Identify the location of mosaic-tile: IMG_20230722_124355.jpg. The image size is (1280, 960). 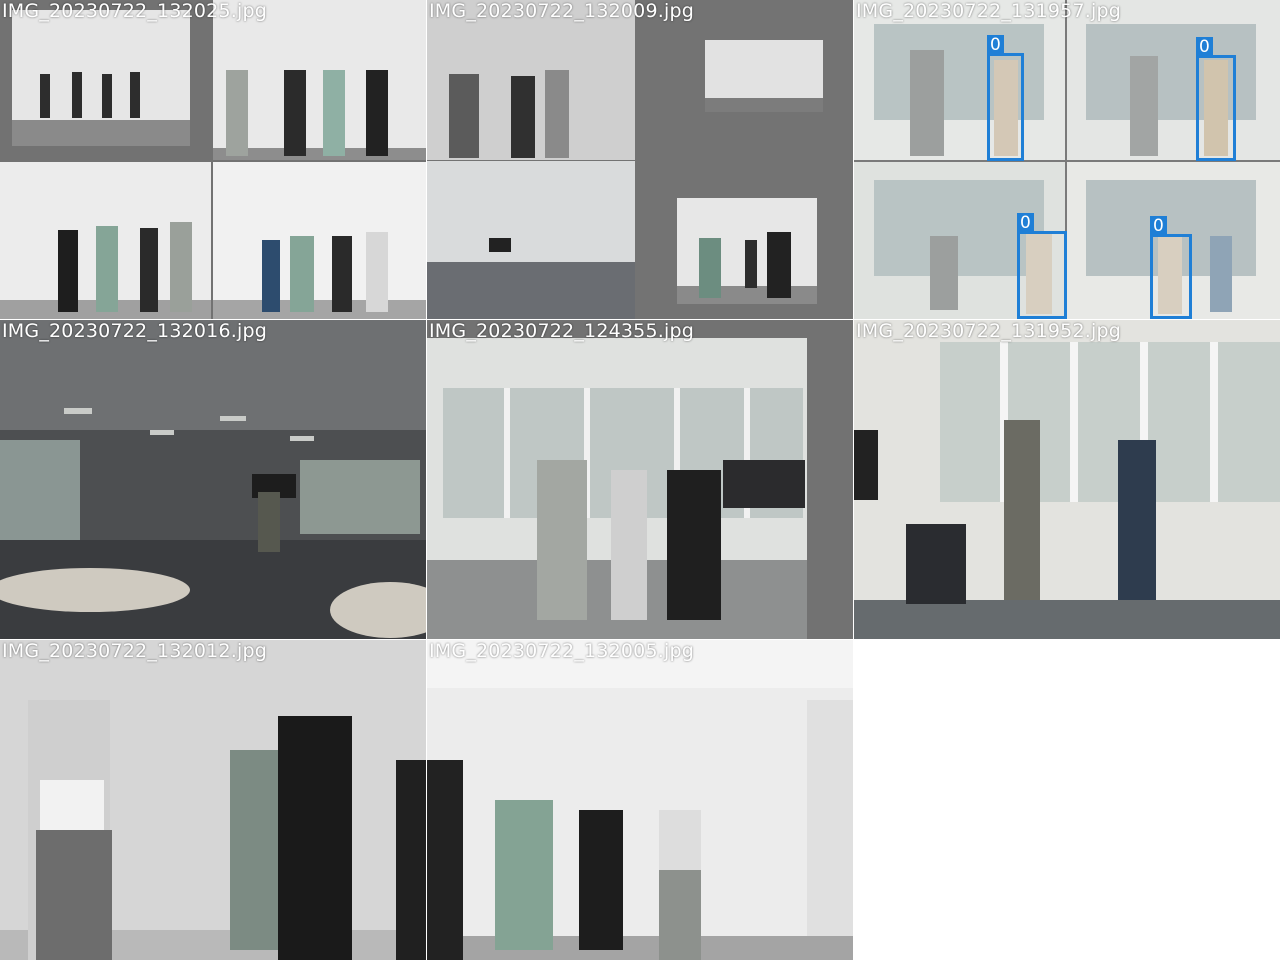
(640, 479).